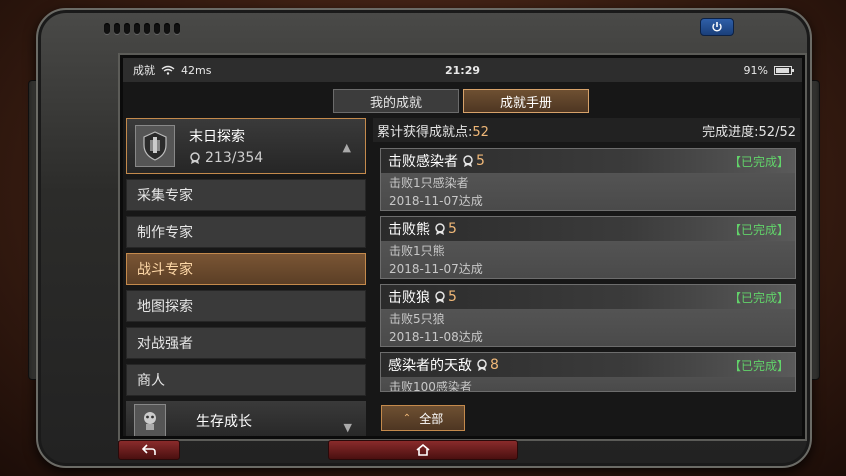  What do you see at coordinates (430, 366) in the screenshot?
I see `achievement-title: 感染者的天敌` at bounding box center [430, 366].